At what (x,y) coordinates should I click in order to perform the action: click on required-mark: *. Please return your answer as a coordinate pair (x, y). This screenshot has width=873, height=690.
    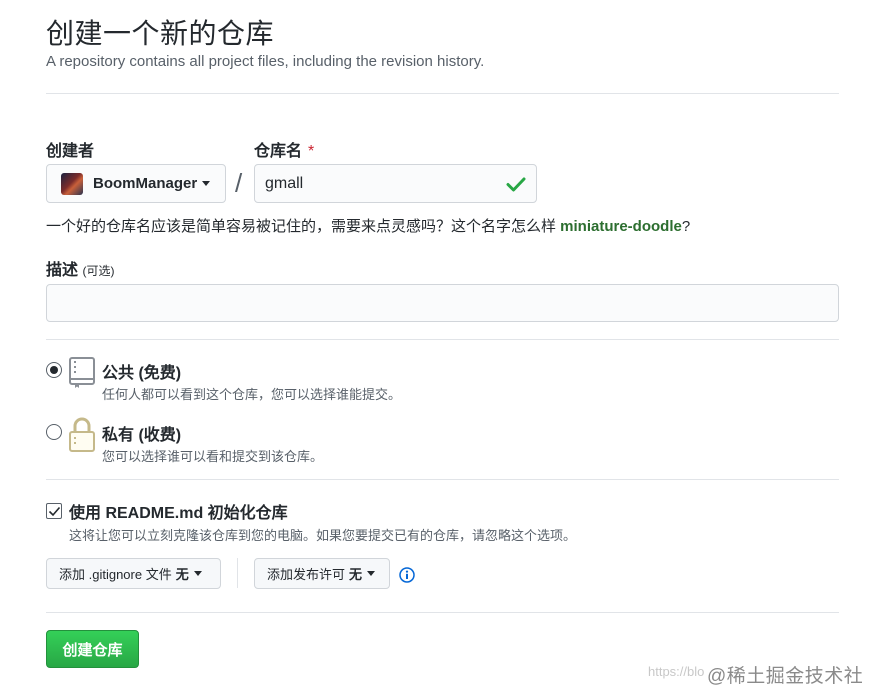
    Looking at the image, I should click on (311, 151).